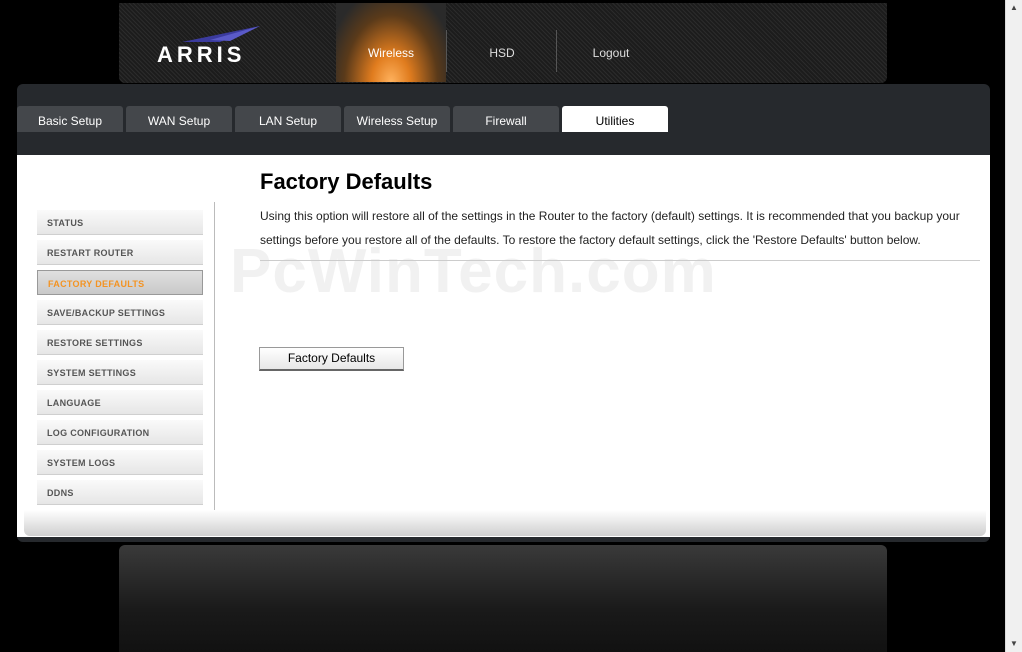  Describe the element at coordinates (346, 181) in the screenshot. I see `page-title: Factory Defaults` at that location.